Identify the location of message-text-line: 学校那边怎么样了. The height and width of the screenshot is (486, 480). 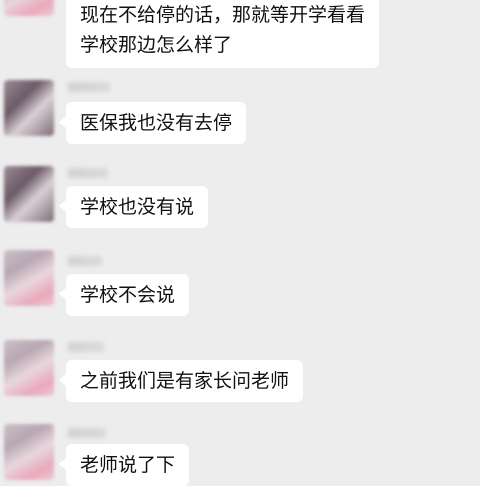
(156, 45).